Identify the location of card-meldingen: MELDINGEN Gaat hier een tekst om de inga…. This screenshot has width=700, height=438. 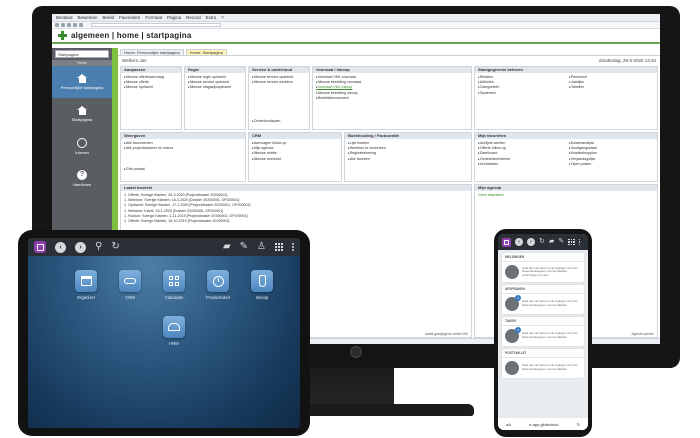
(543, 267).